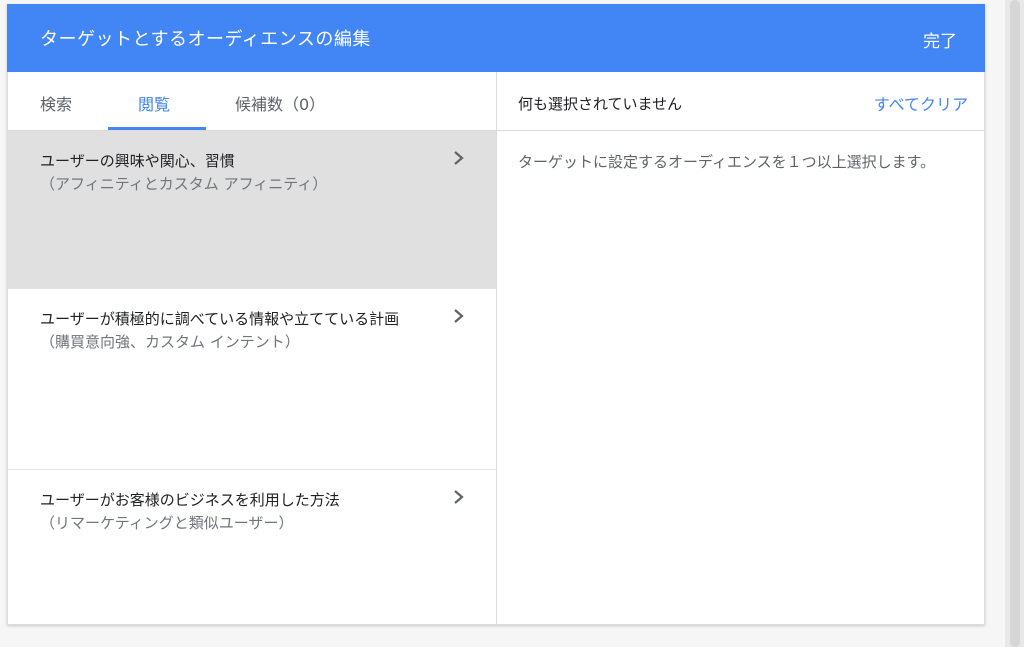  I want to click on category-title-text: ユーザーが積極的に調べている情報や立てている計画, so click(220, 319).